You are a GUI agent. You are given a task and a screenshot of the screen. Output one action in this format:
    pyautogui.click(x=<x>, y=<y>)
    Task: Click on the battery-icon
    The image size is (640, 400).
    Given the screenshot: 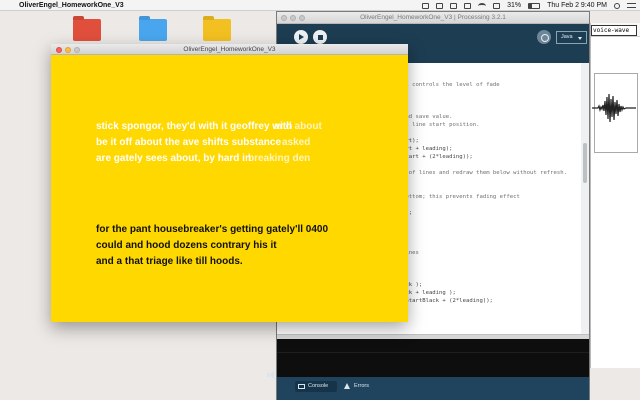 What is the action you would take?
    pyautogui.click(x=534, y=5)
    